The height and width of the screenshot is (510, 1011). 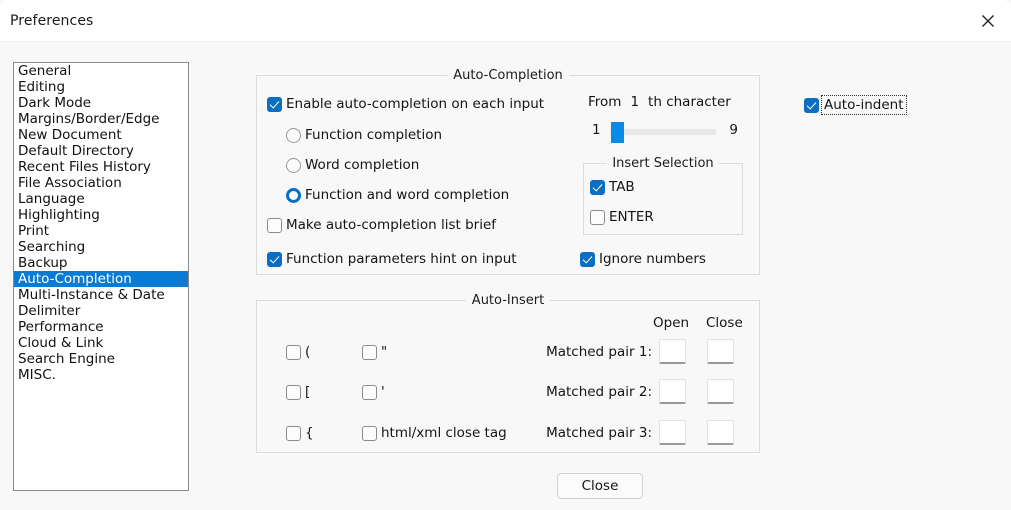 I want to click on auto-insert-paren-checkbox: (, so click(x=298, y=352).